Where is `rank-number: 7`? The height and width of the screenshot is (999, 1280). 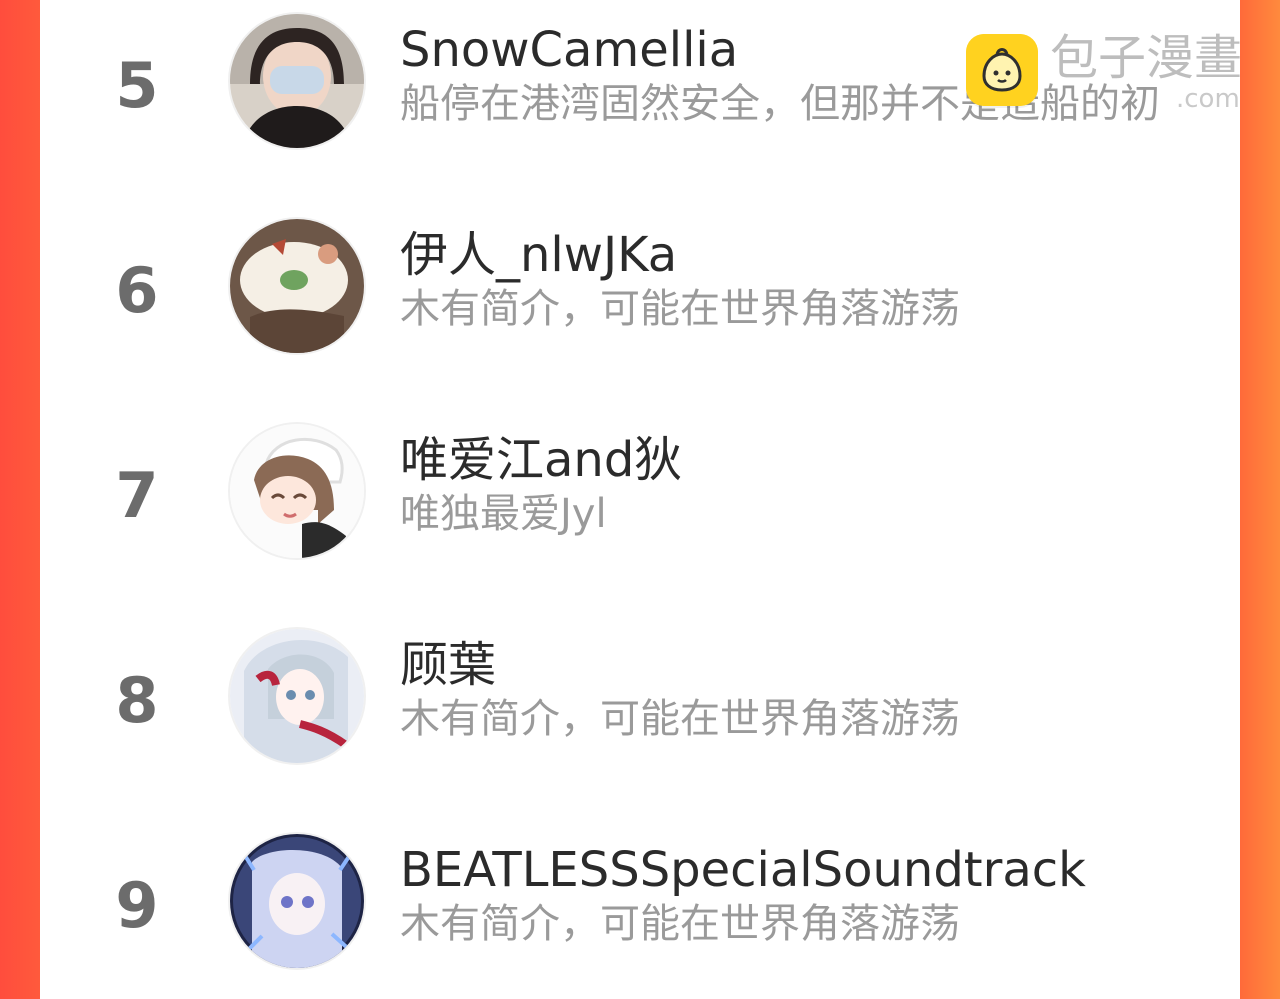 rank-number: 7 is located at coordinates (137, 495).